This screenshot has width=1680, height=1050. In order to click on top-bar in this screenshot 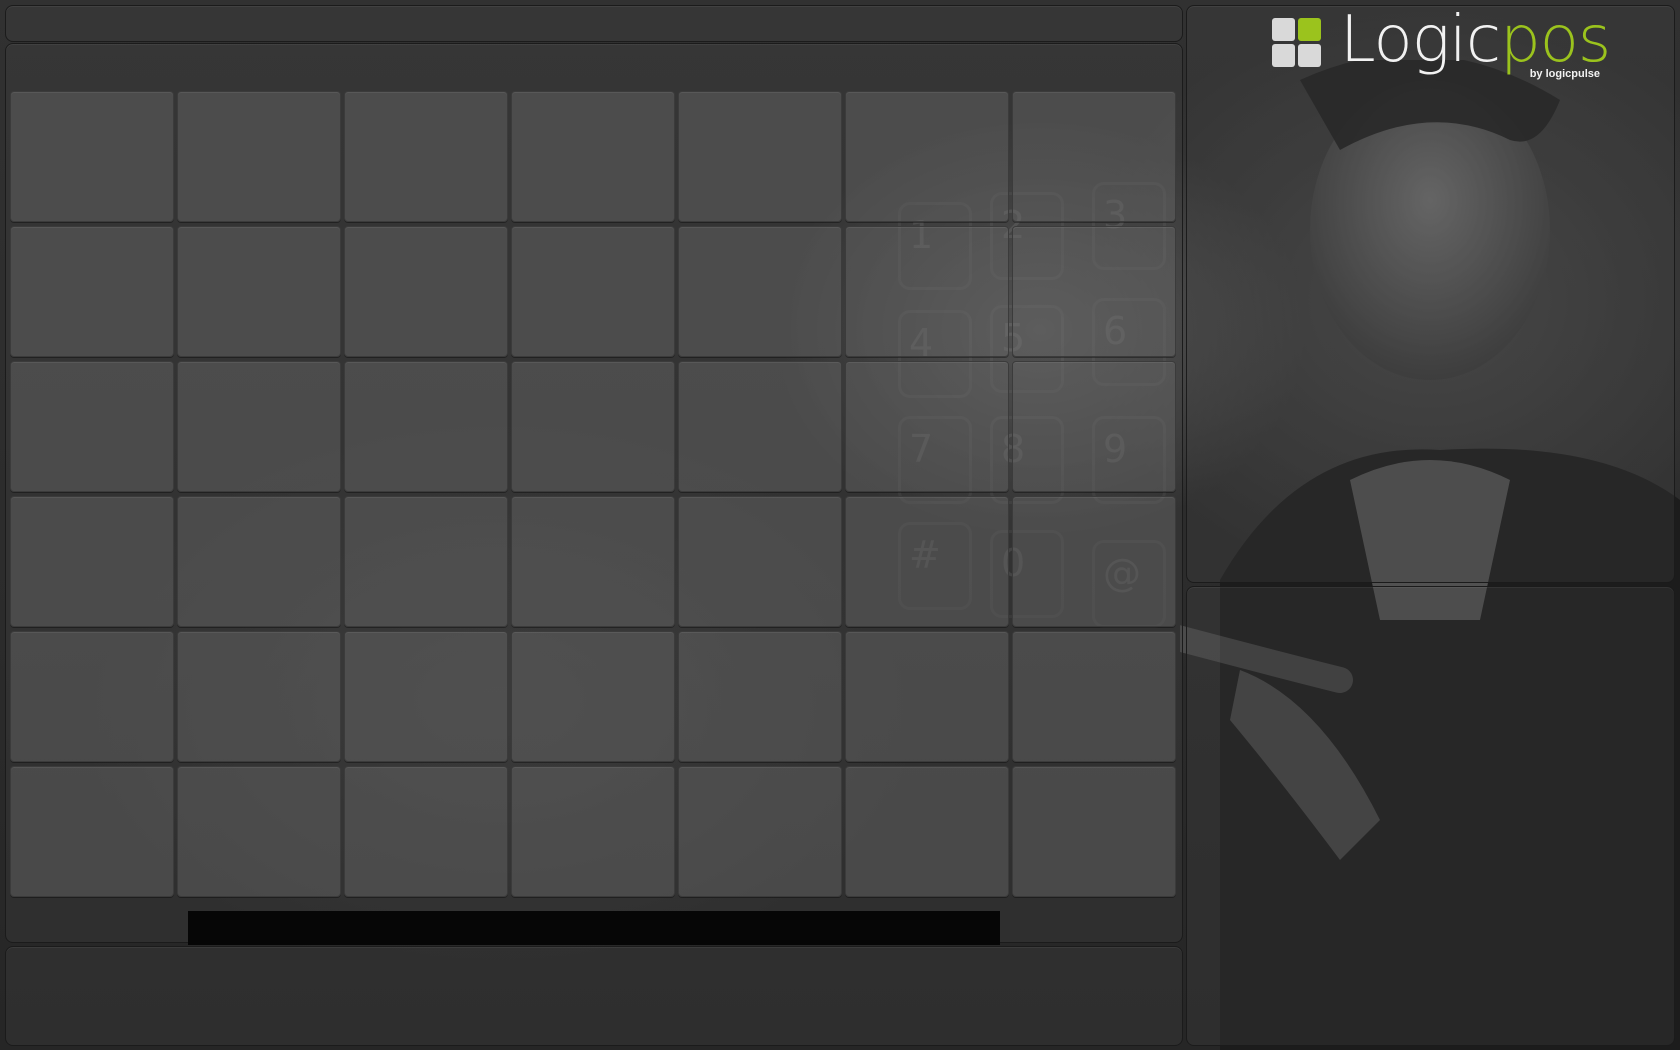, I will do `click(594, 23)`.